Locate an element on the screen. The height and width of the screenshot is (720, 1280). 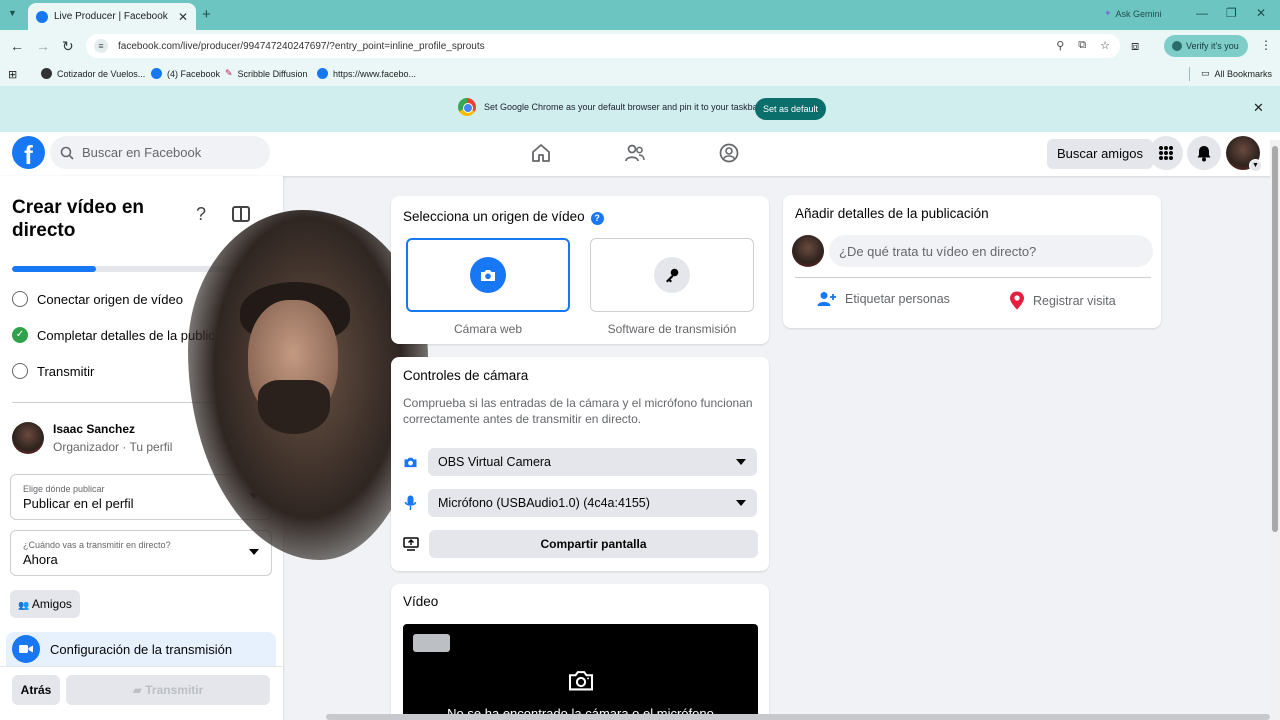
tab-close-icon: ✕ is located at coordinates (183, 17).